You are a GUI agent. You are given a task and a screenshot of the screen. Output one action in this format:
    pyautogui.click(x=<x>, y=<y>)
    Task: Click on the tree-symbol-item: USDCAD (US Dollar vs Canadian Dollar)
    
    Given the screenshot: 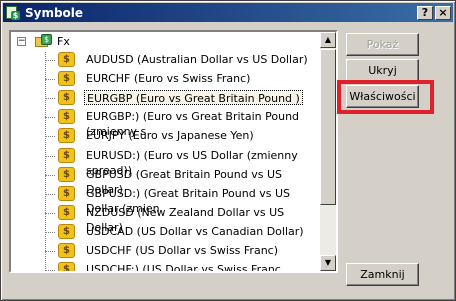 What is the action you would take?
    pyautogui.click(x=195, y=231)
    